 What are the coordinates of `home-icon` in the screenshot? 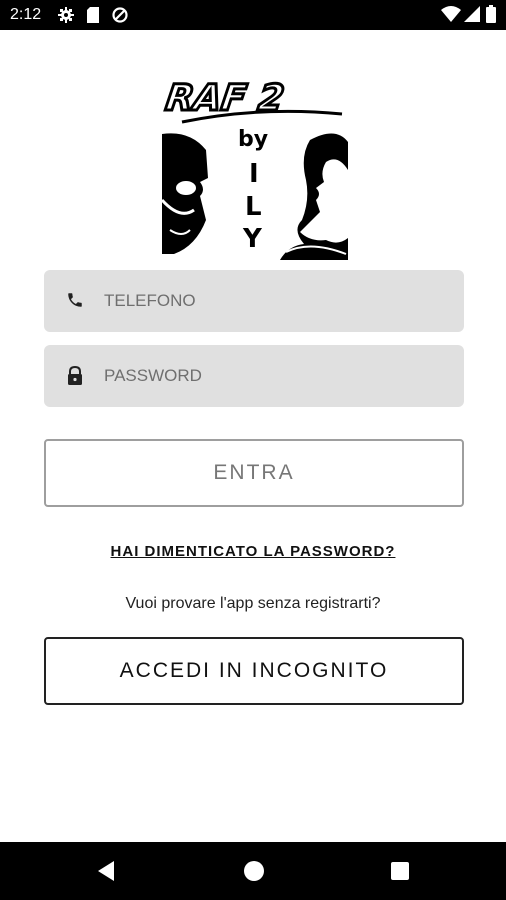 It's located at (254, 873).